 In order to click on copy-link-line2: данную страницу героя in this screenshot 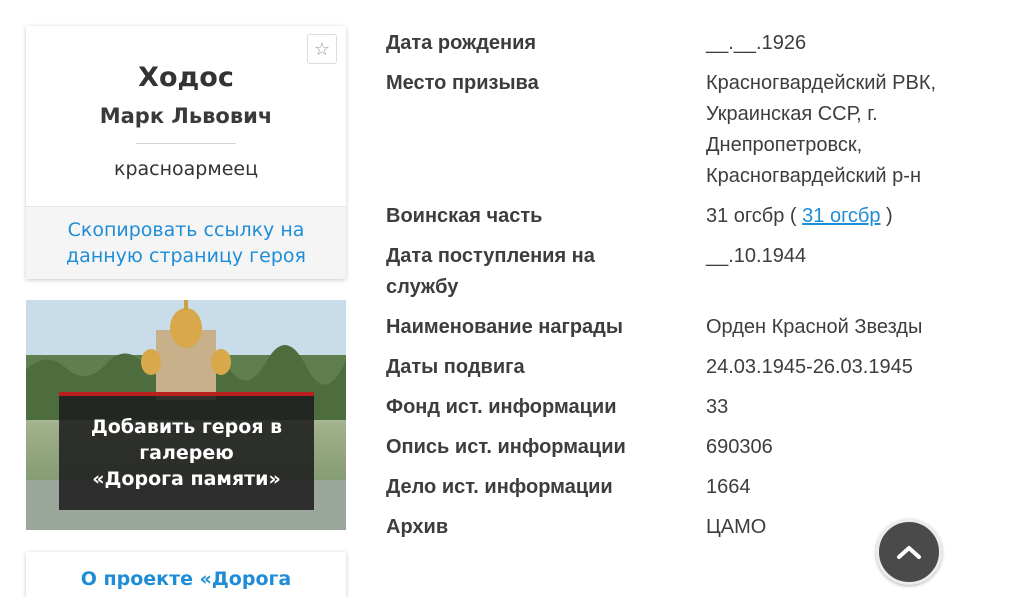, I will do `click(186, 256)`.